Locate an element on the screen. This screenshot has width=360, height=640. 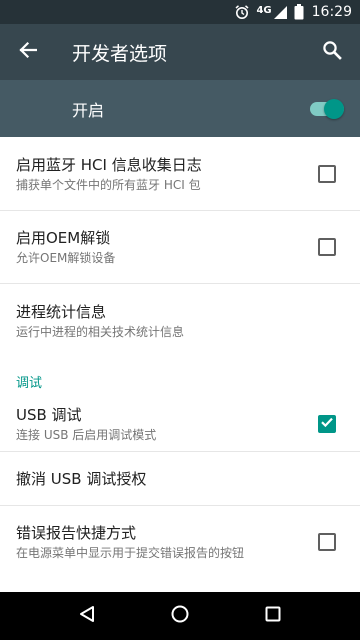
navigation-bar is located at coordinates (180, 616).